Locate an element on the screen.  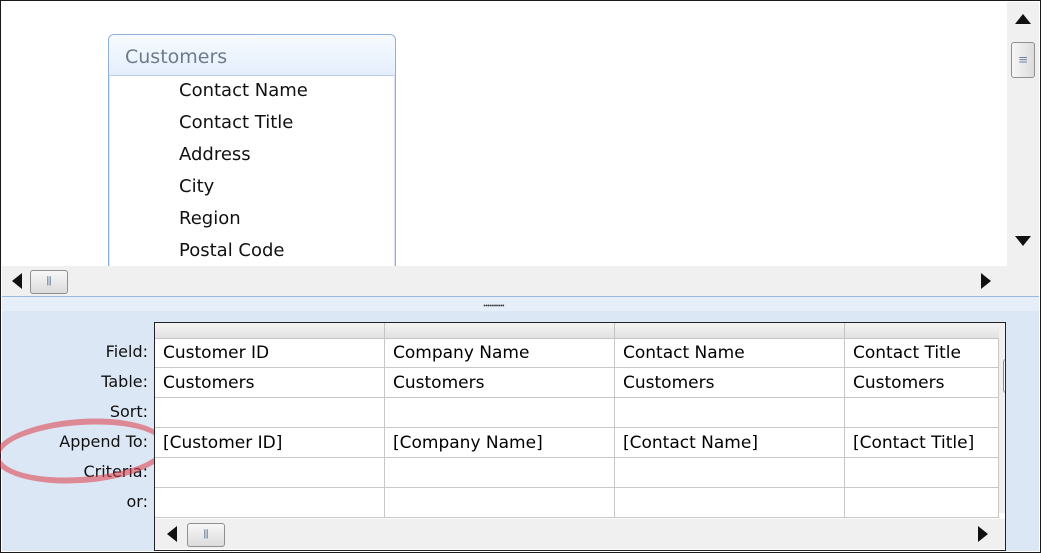
table-title: Customers is located at coordinates (252, 55).